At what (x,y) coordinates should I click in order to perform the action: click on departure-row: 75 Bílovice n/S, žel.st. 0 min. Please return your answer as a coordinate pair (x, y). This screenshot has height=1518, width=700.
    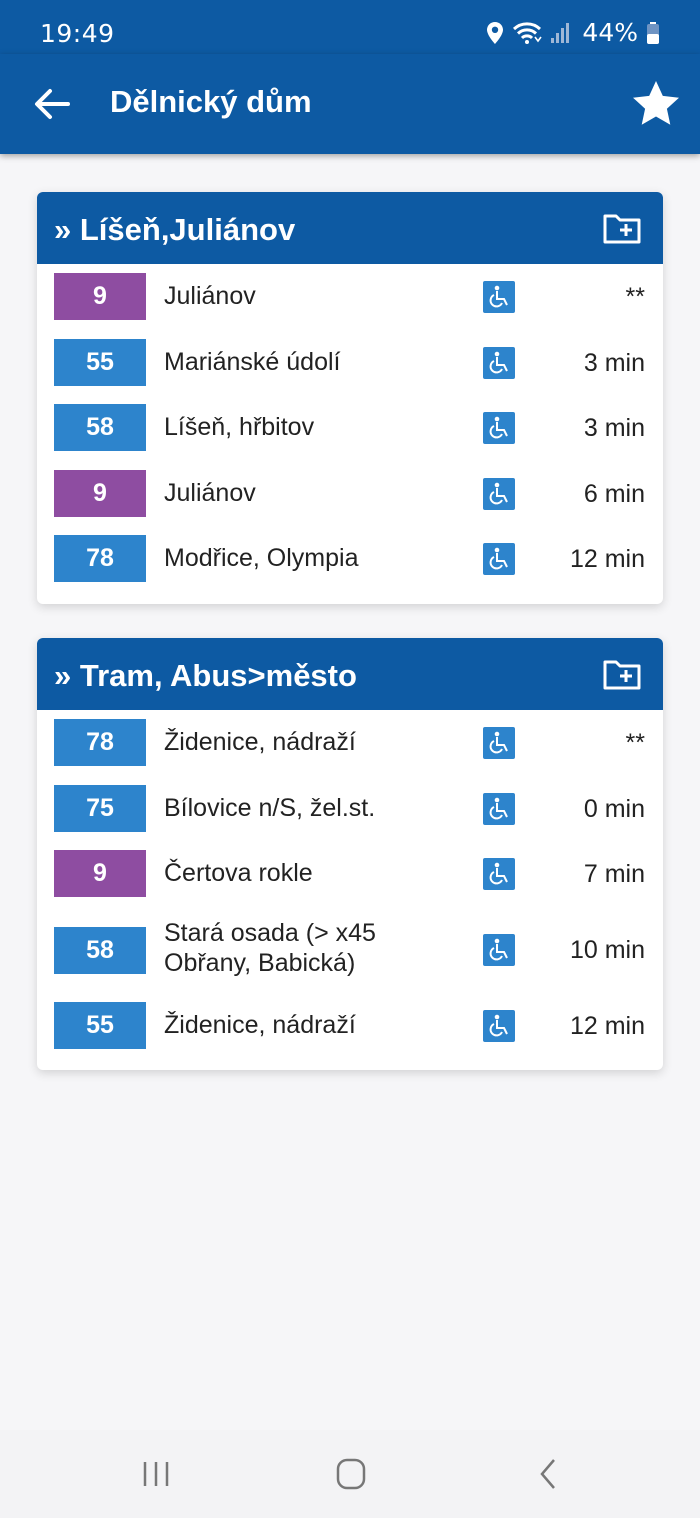
    Looking at the image, I should click on (350, 815).